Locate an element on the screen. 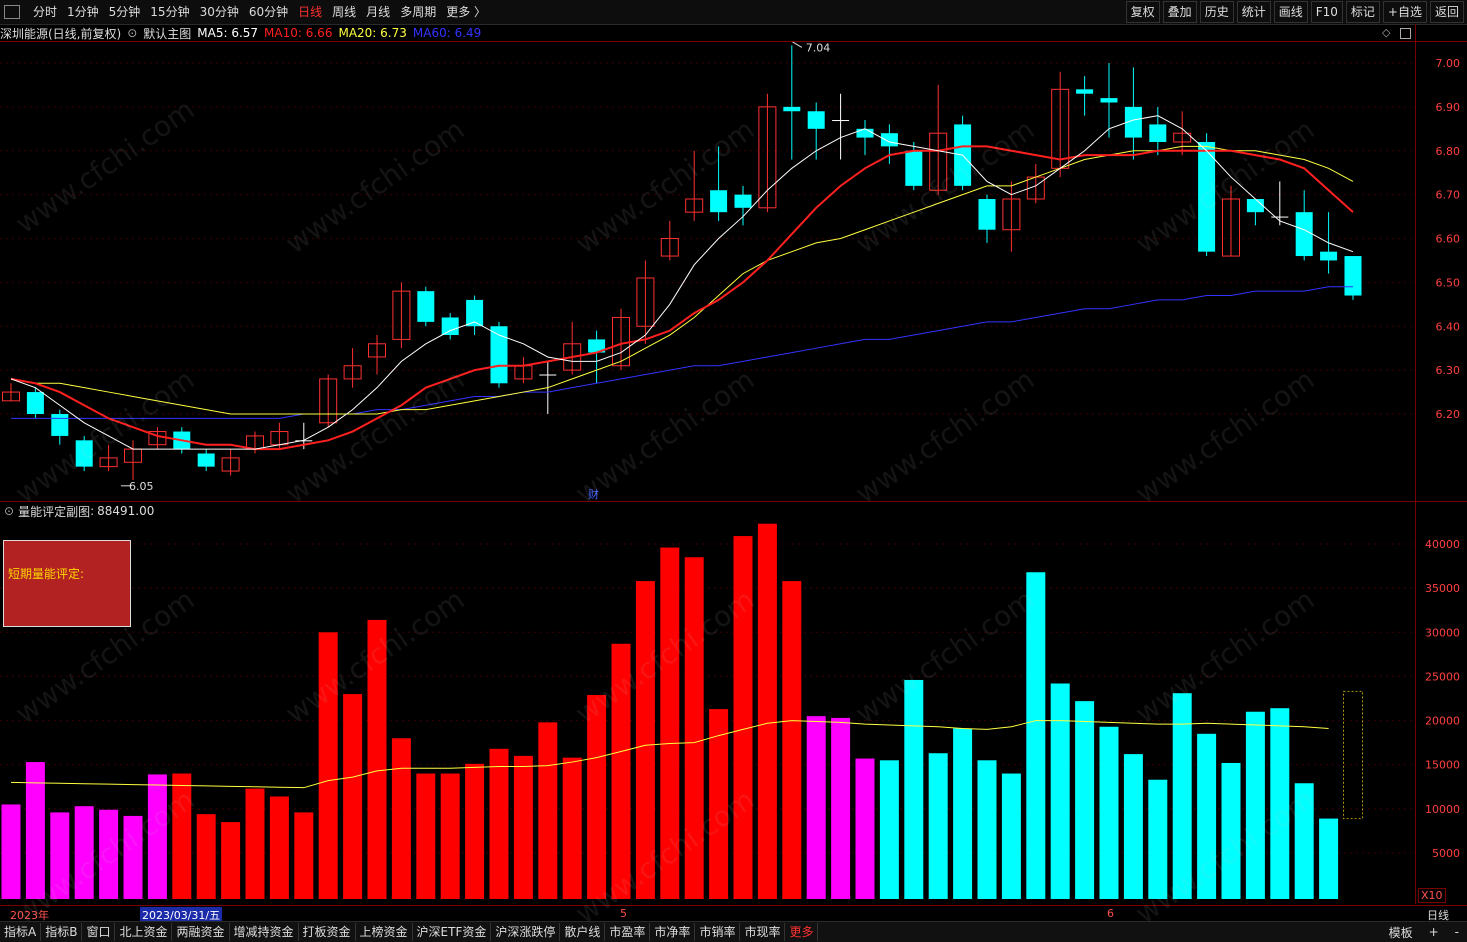  bottom-tab-14: 市现率 is located at coordinates (763, 932).